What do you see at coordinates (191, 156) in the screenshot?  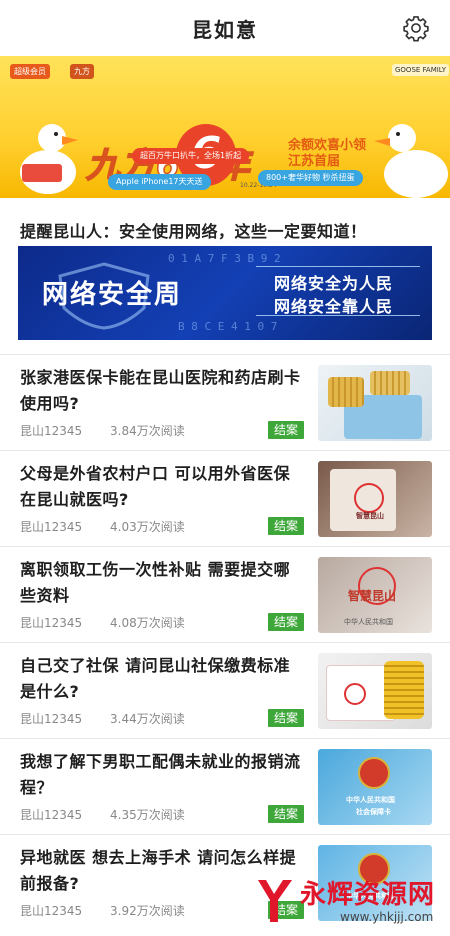 I see `banner-pill-sale: 超百万牛口扒牛，全场1折起` at bounding box center [191, 156].